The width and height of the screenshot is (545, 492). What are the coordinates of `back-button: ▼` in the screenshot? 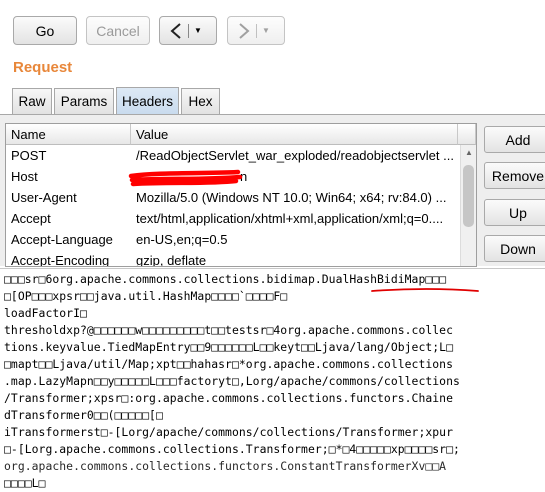 It's located at (188, 30).